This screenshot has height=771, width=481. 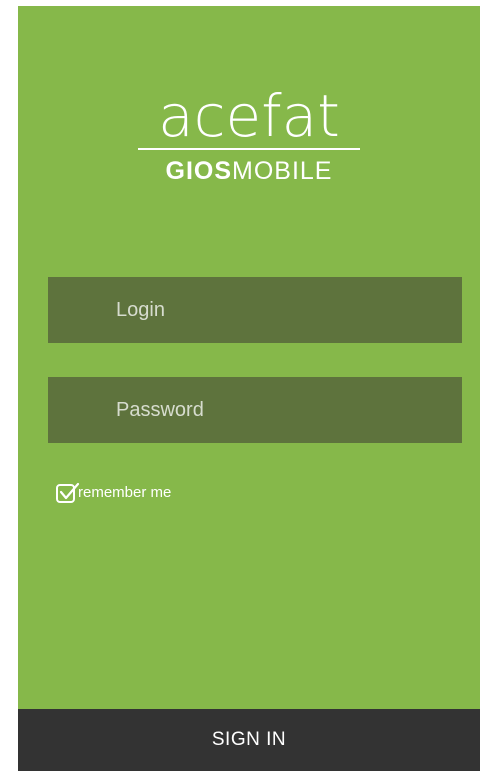 What do you see at coordinates (140, 309) in the screenshot?
I see `login-placeholder: Login` at bounding box center [140, 309].